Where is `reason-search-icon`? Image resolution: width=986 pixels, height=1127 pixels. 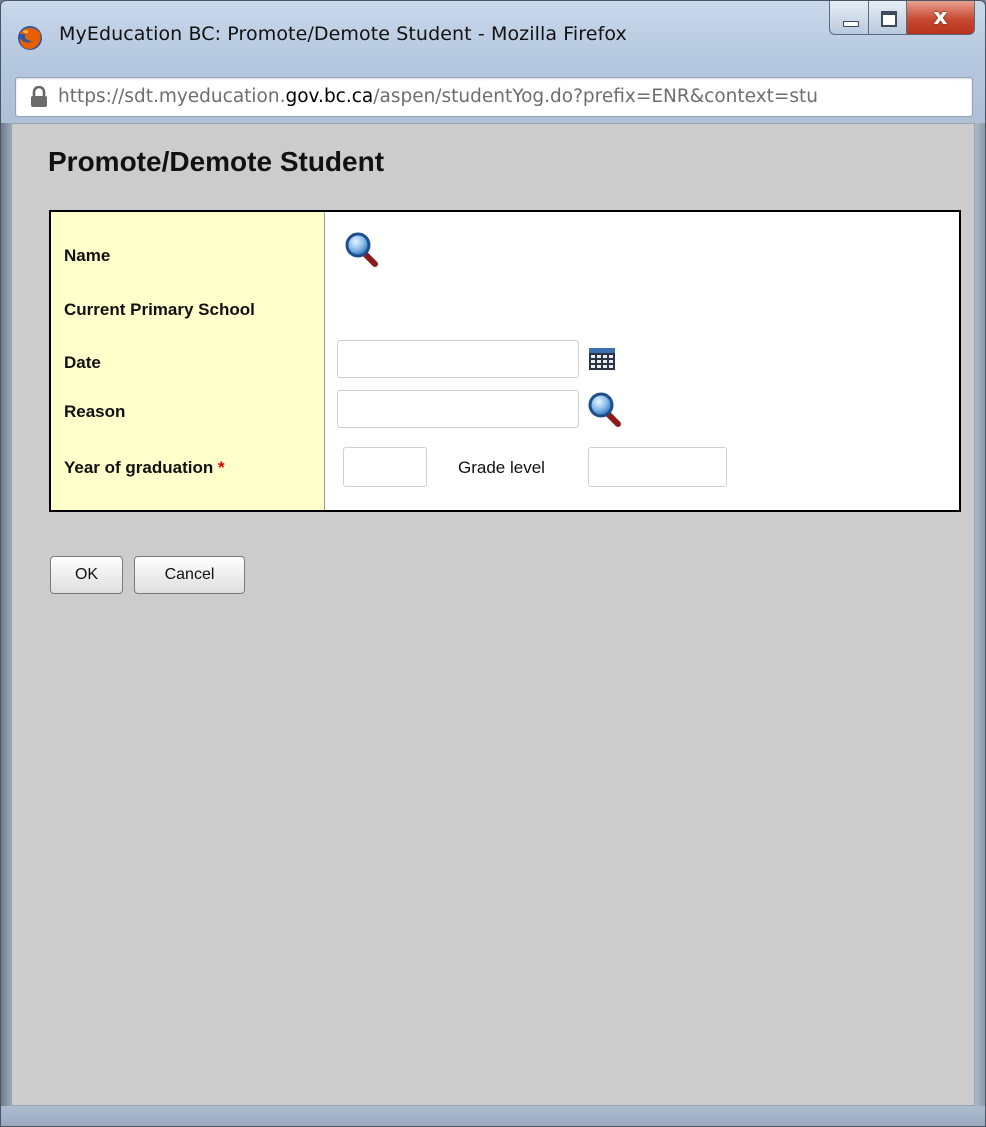 reason-search-icon is located at coordinates (605, 410).